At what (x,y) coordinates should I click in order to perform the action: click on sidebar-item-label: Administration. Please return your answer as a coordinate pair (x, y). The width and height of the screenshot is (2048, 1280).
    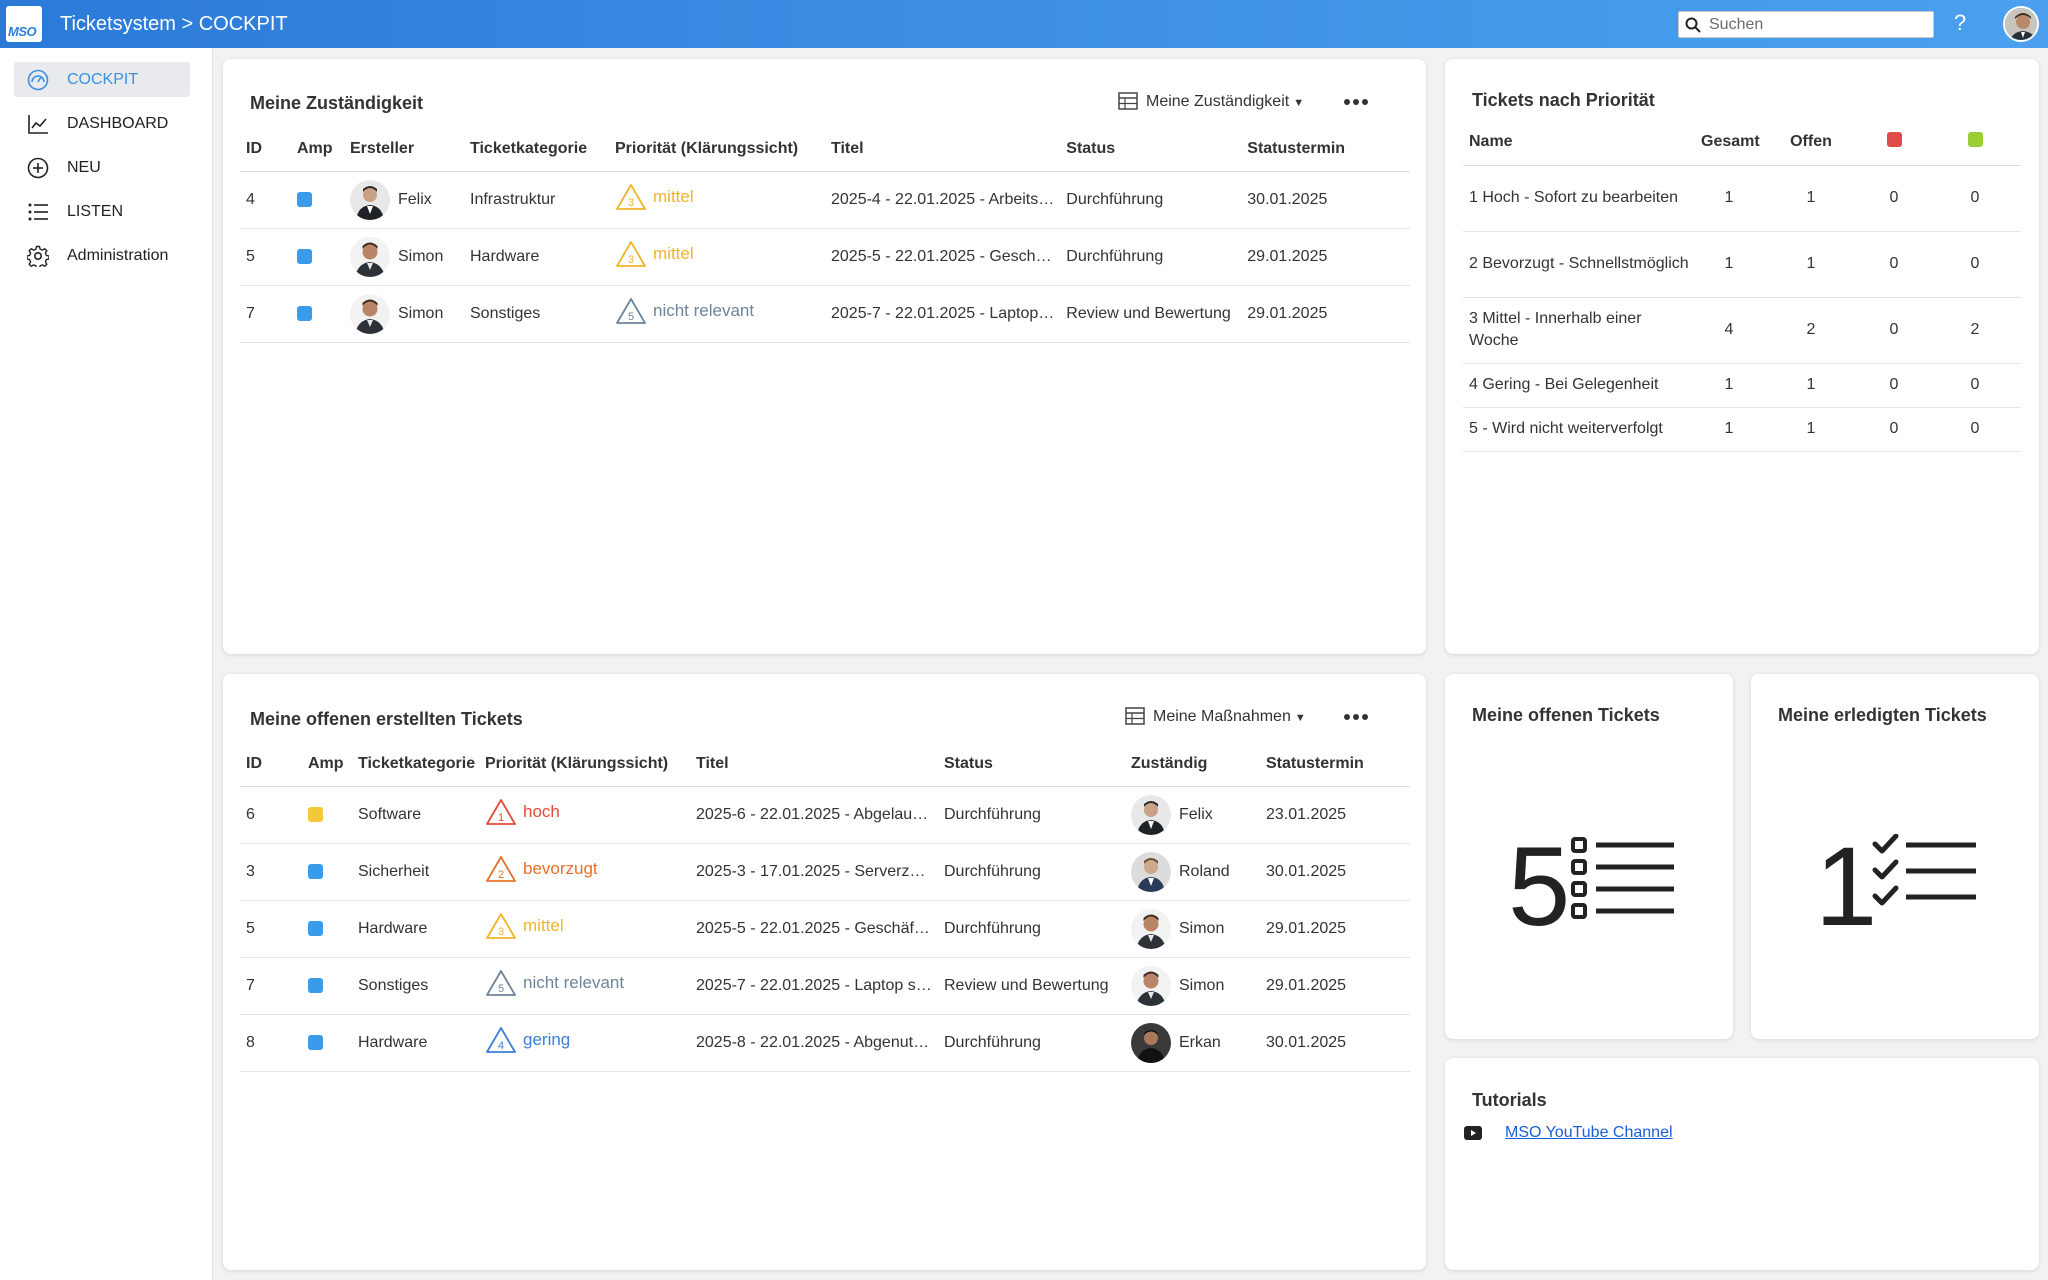
    Looking at the image, I should click on (118, 255).